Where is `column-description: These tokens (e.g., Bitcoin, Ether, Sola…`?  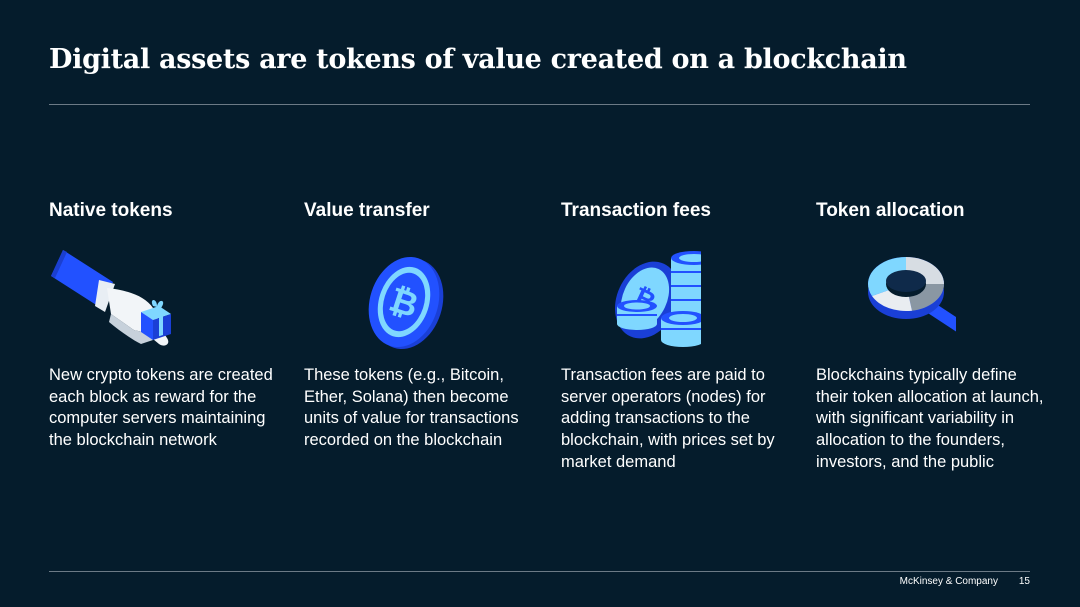
column-description: These tokens (e.g., Bitcoin, Ether, Sola… is located at coordinates (411, 408).